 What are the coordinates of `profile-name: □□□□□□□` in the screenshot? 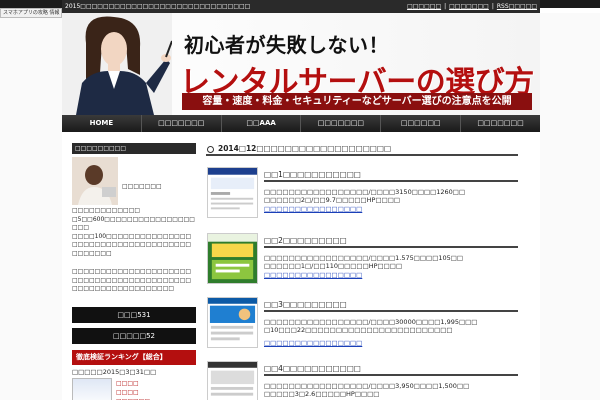 It's located at (142, 186).